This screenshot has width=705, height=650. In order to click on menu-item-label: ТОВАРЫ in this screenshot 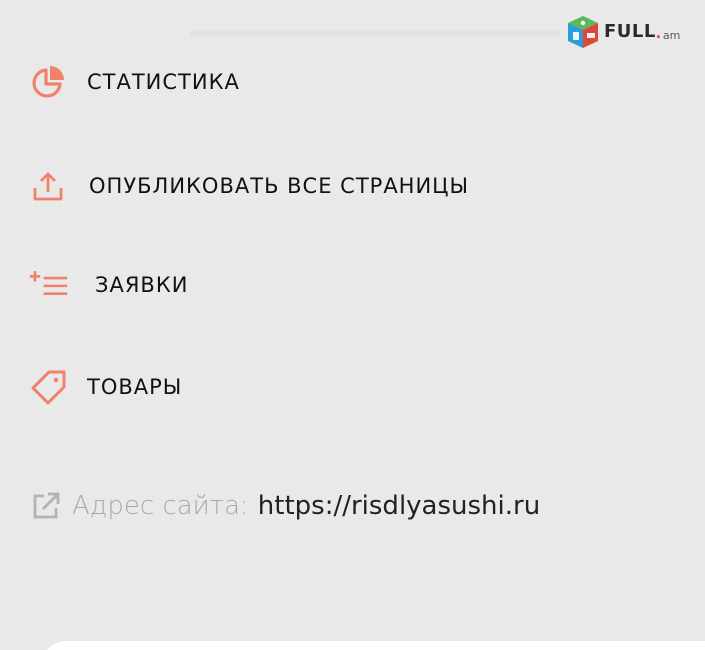, I will do `click(135, 387)`.